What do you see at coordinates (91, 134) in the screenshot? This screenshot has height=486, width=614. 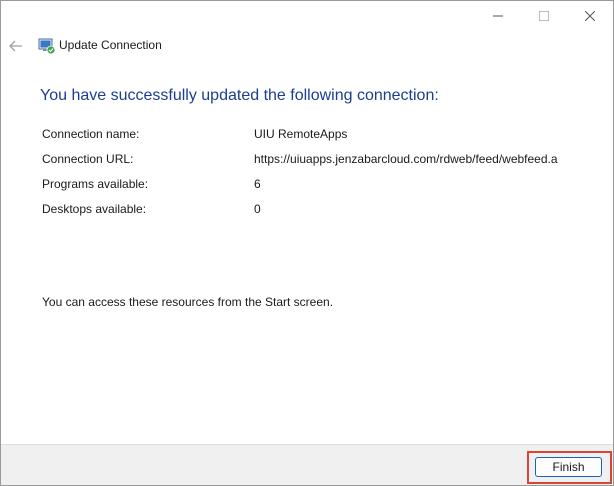 I see `connection-name-label: Connection name:` at bounding box center [91, 134].